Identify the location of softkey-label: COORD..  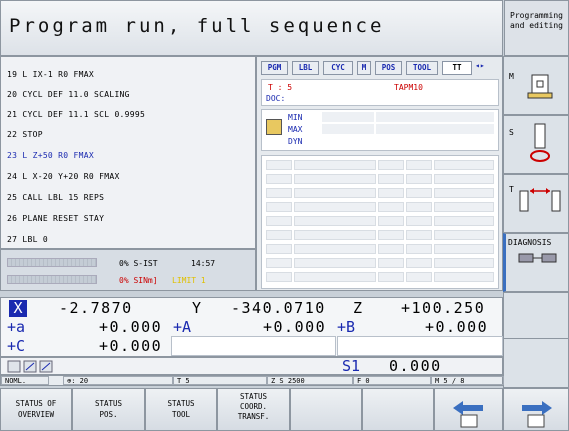
(253, 406).